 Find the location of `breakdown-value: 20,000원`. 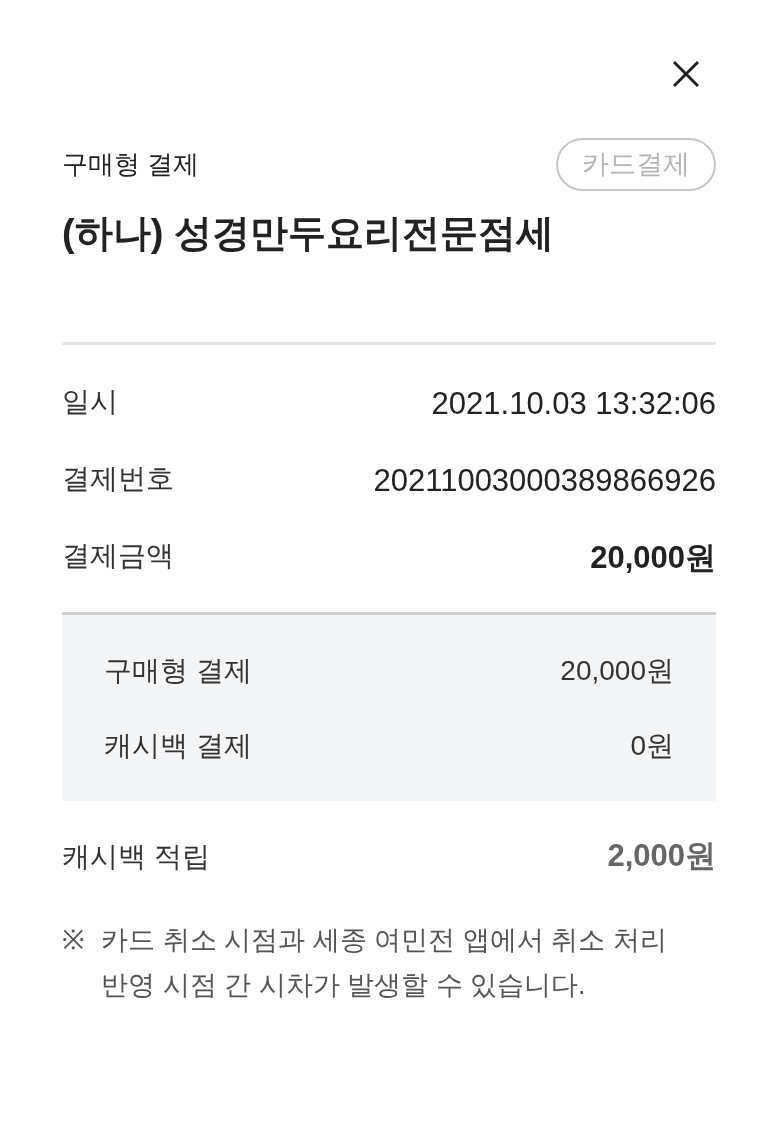

breakdown-value: 20,000원 is located at coordinates (617, 670).